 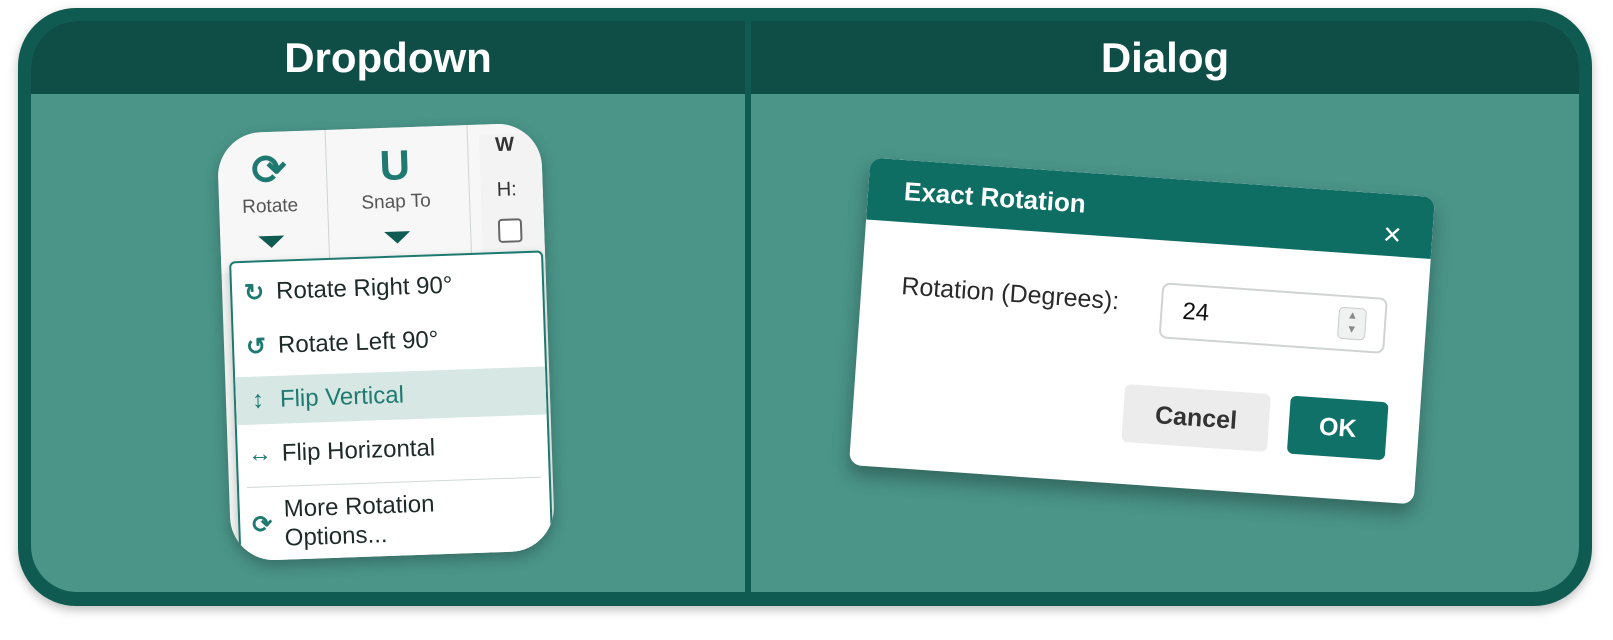 What do you see at coordinates (358, 450) in the screenshot?
I see `menu-item-label: Flip Horizontal` at bounding box center [358, 450].